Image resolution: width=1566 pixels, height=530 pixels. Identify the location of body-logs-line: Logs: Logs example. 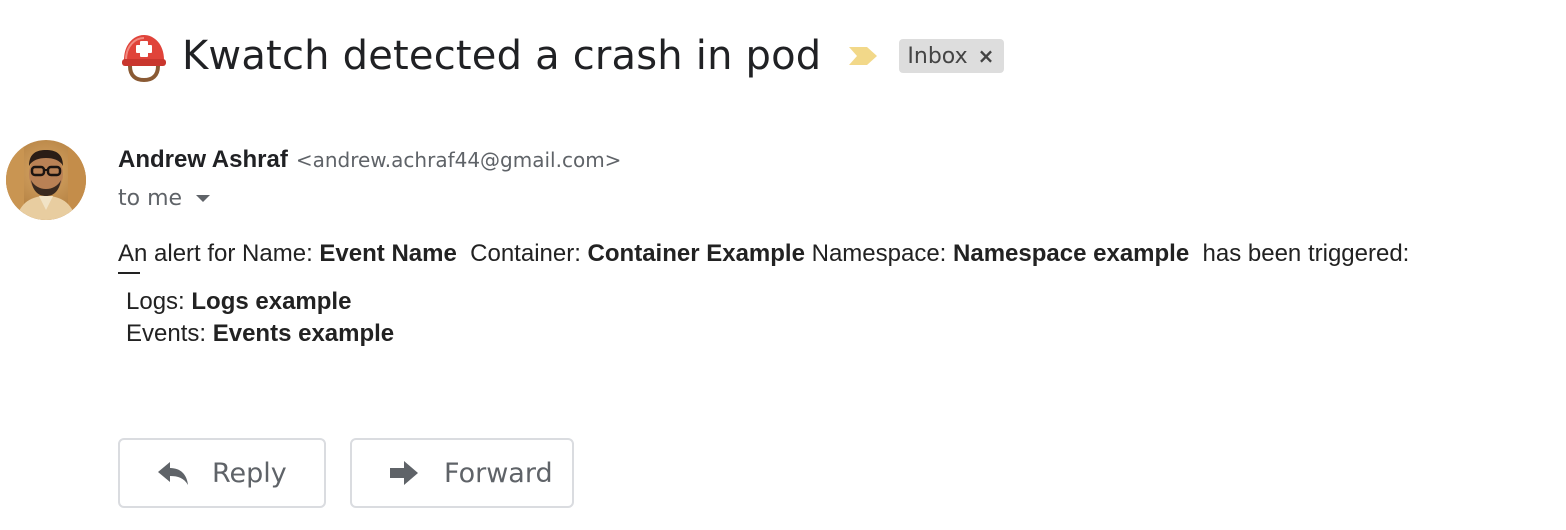
(838, 302).